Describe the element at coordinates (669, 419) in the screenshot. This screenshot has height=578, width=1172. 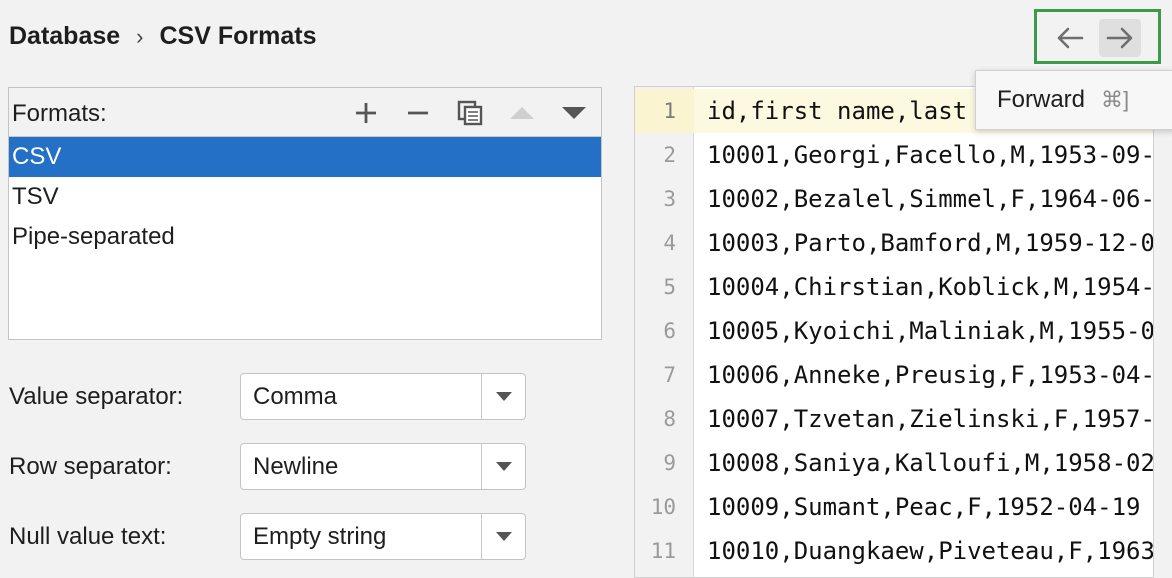
I see `line-number: 8` at that location.